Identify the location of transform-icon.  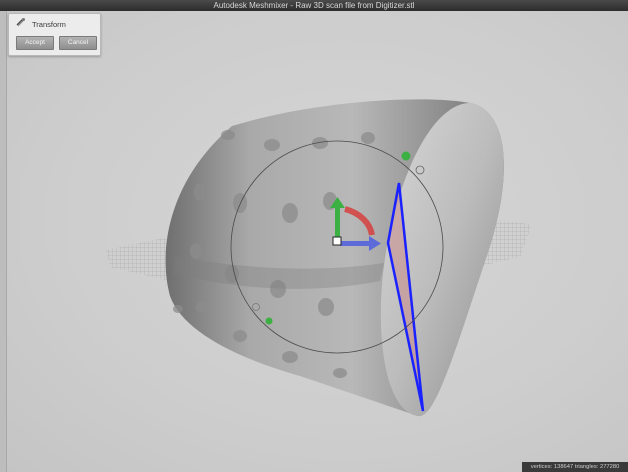
(20, 24).